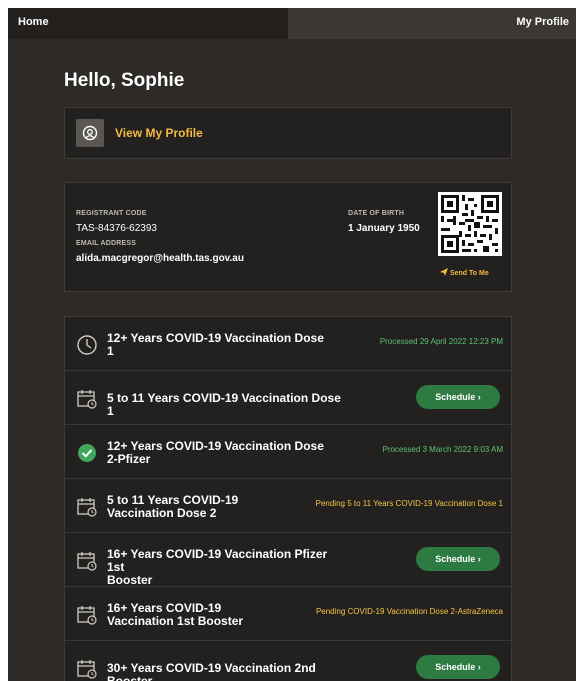 The image size is (576, 681). I want to click on vaccination-title-line2: Vaccination Dose 2, so click(162, 513).